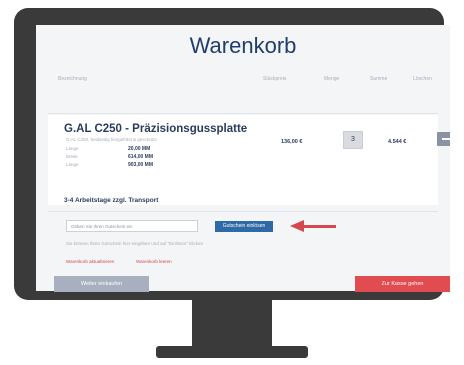  I want to click on delete-item-button, so click(443, 139).